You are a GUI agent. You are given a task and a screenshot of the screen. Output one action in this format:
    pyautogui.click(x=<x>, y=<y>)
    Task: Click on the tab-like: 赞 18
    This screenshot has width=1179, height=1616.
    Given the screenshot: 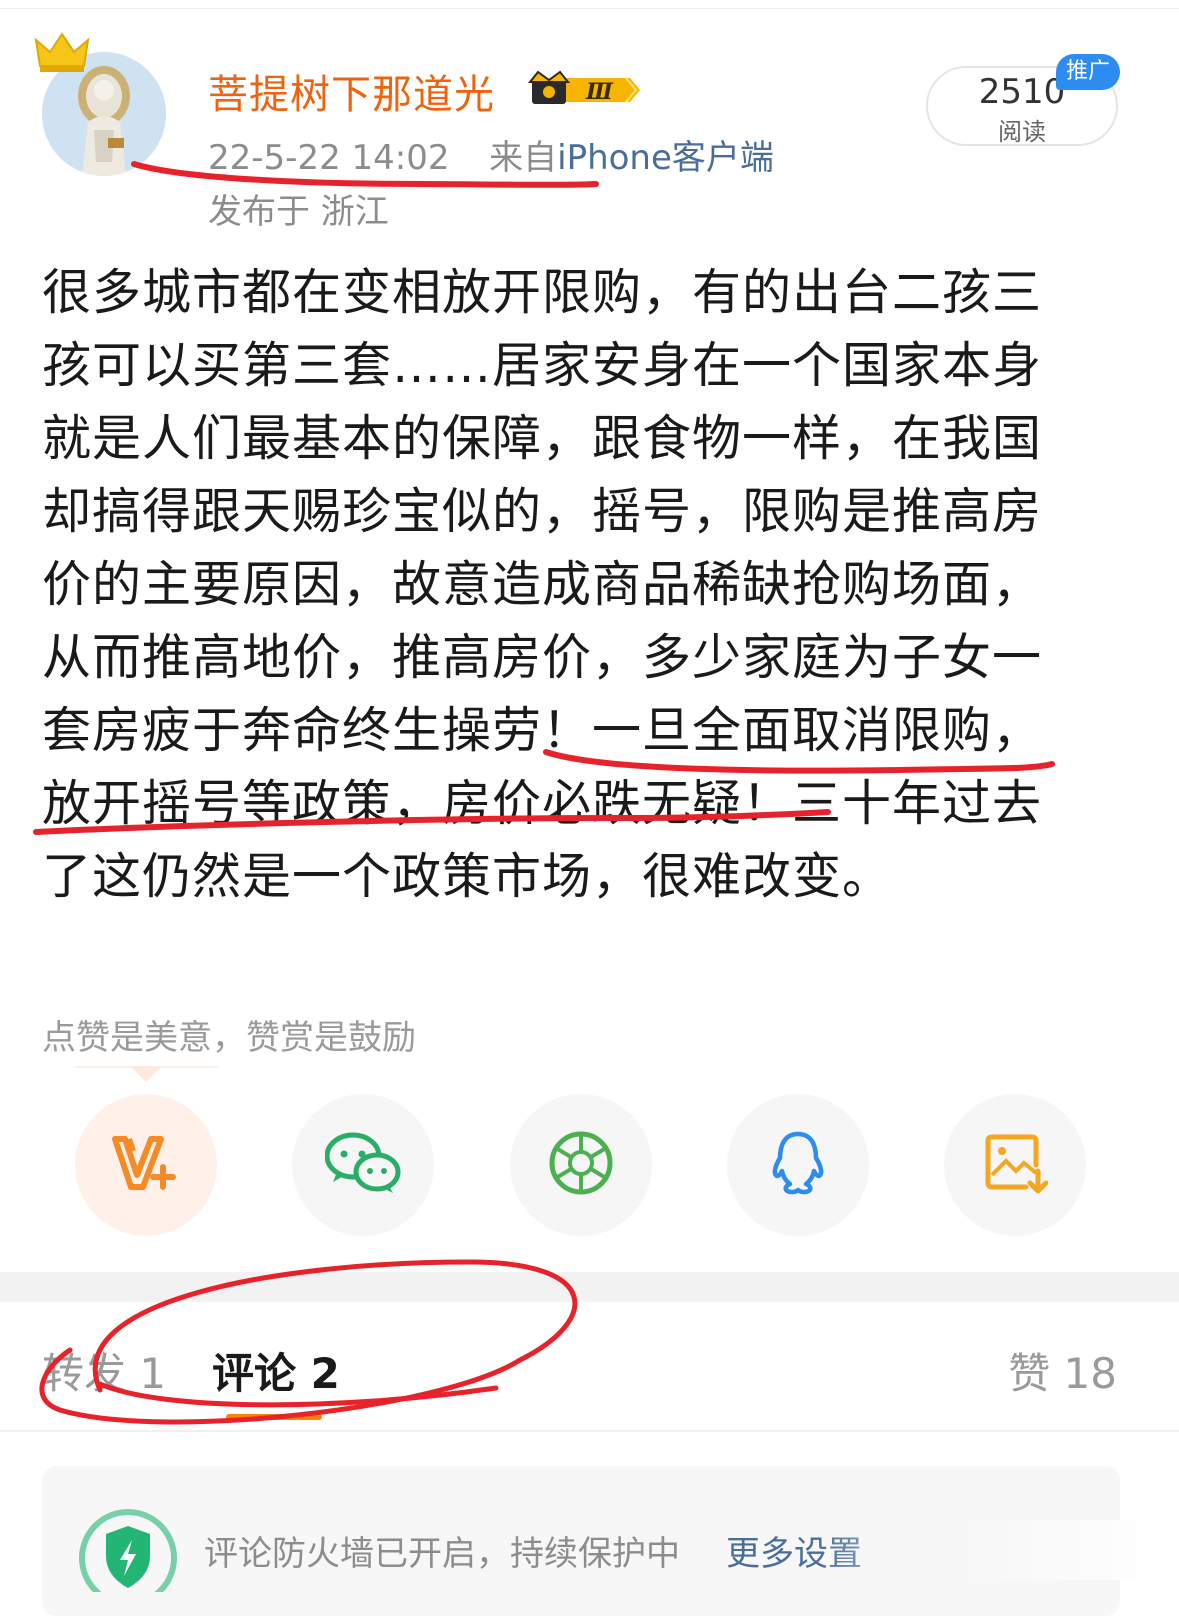 What is the action you would take?
    pyautogui.click(x=1062, y=1370)
    